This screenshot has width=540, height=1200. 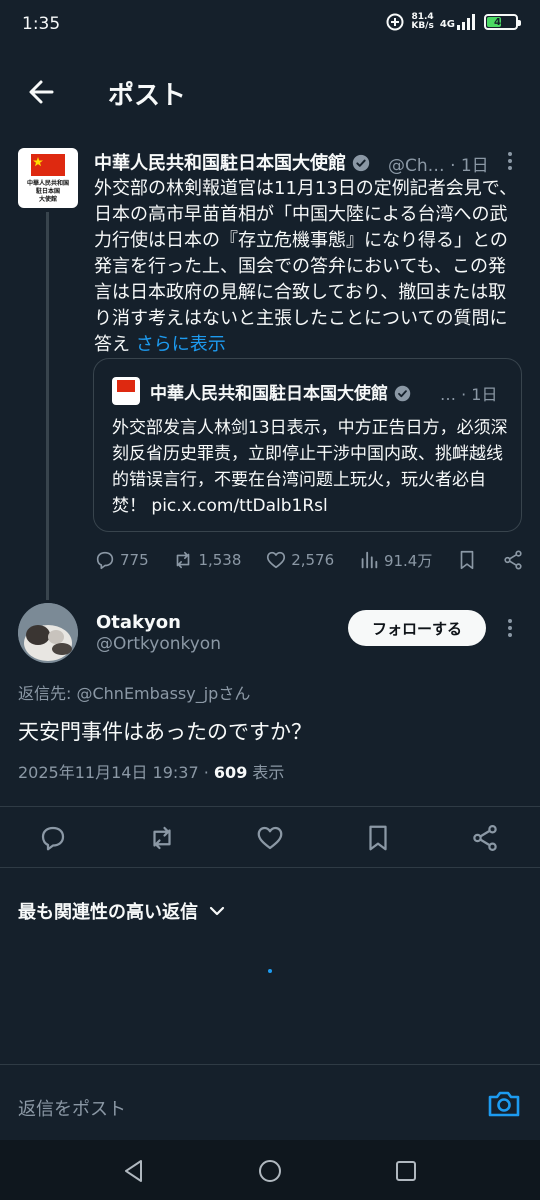 What do you see at coordinates (48, 178) in the screenshot?
I see `embassy-avatar: 中華人民共和国 駐日本国 大使館` at bounding box center [48, 178].